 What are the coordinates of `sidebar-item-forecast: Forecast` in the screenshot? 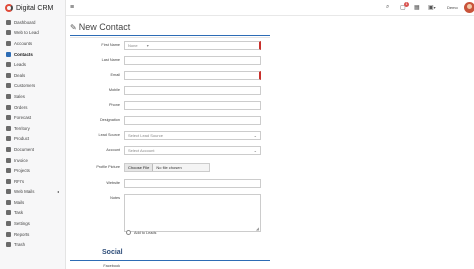 It's located at (32, 117).